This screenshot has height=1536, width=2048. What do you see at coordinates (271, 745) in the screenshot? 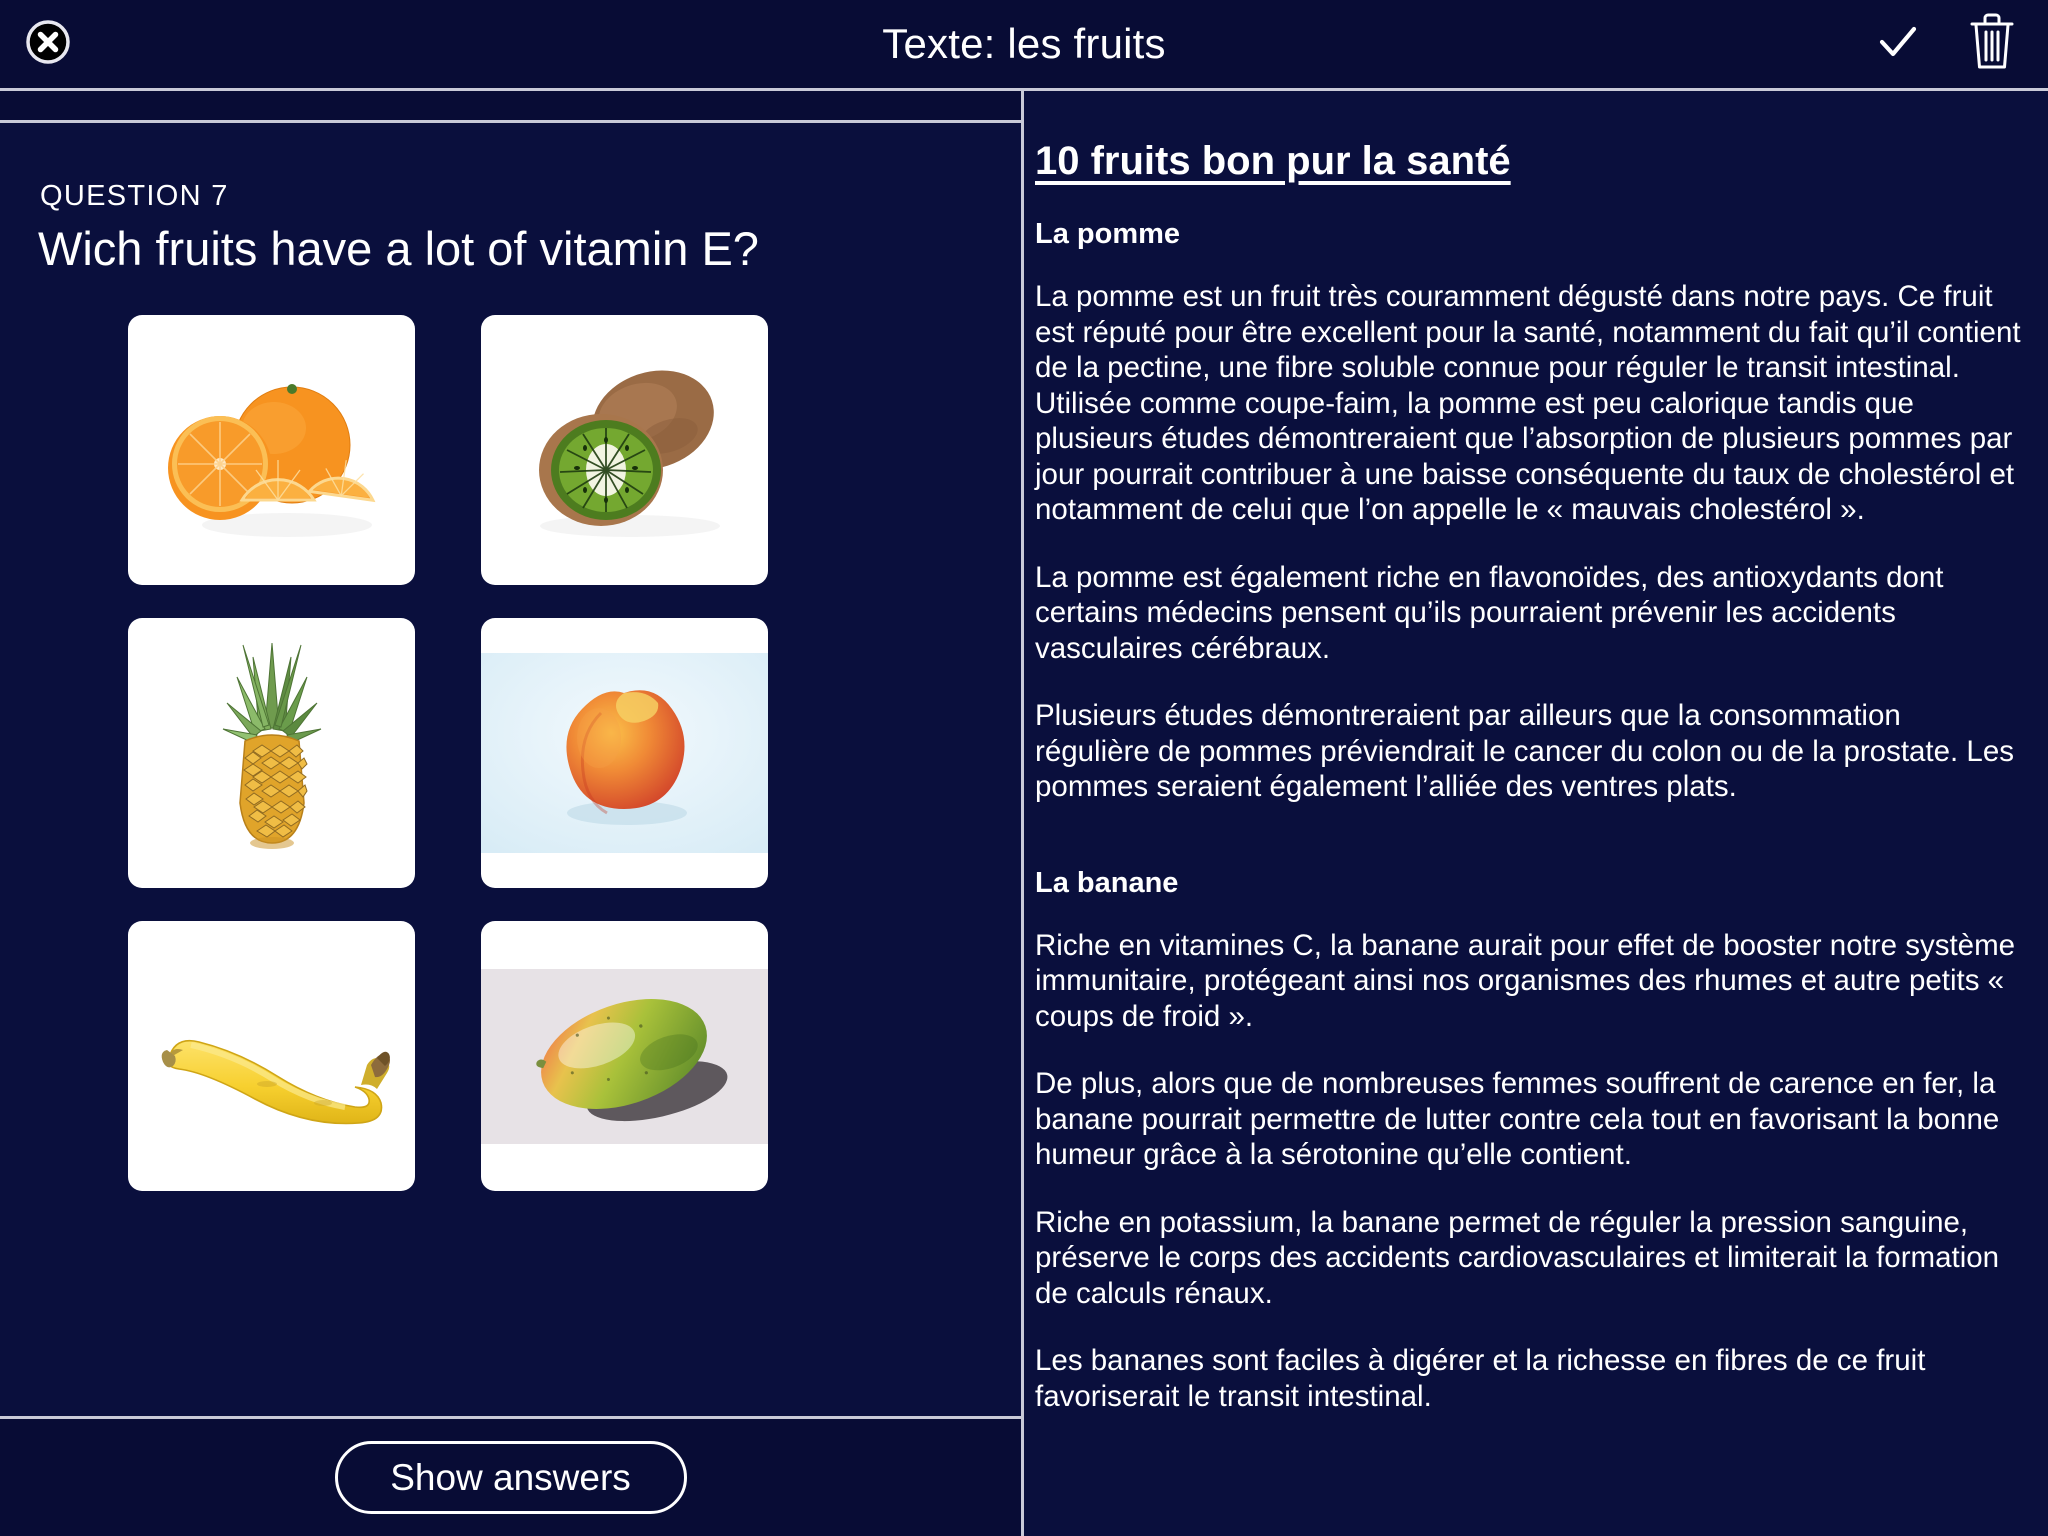
I see `pineapple-image` at bounding box center [271, 745].